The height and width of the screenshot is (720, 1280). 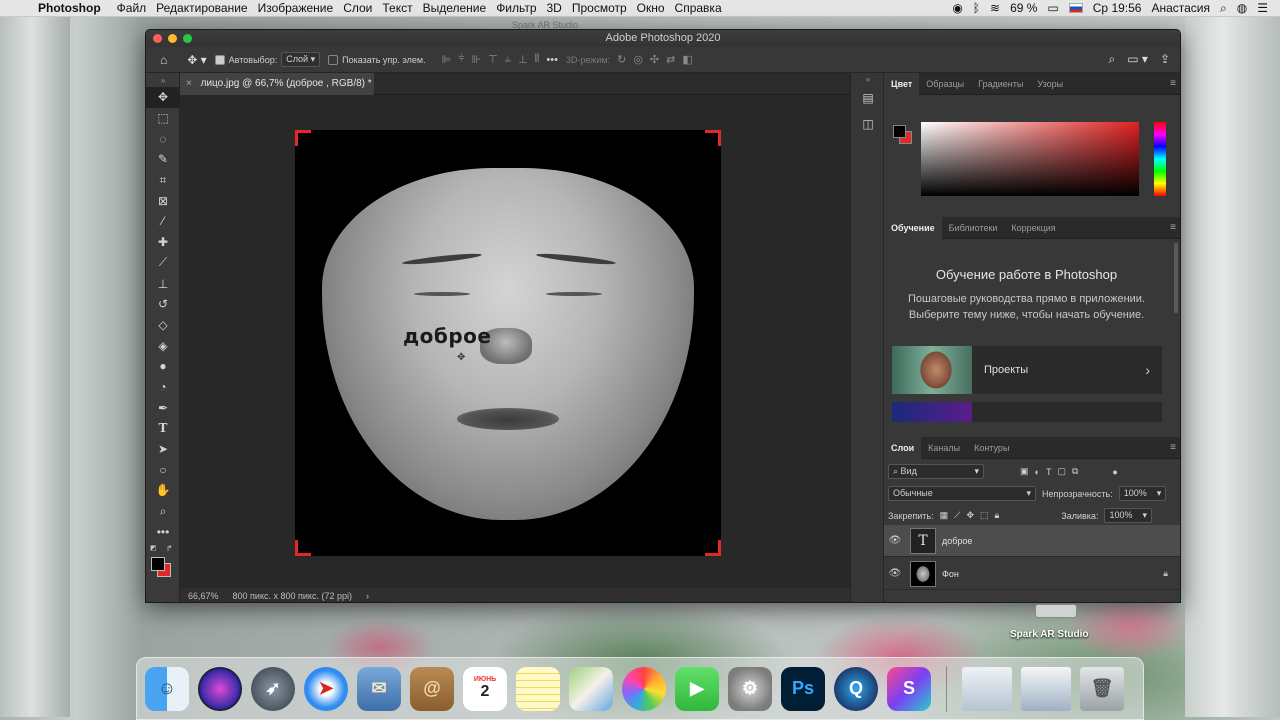 What do you see at coordinates (163, 366) in the screenshot?
I see `blur-tool-icon: ●` at bounding box center [163, 366].